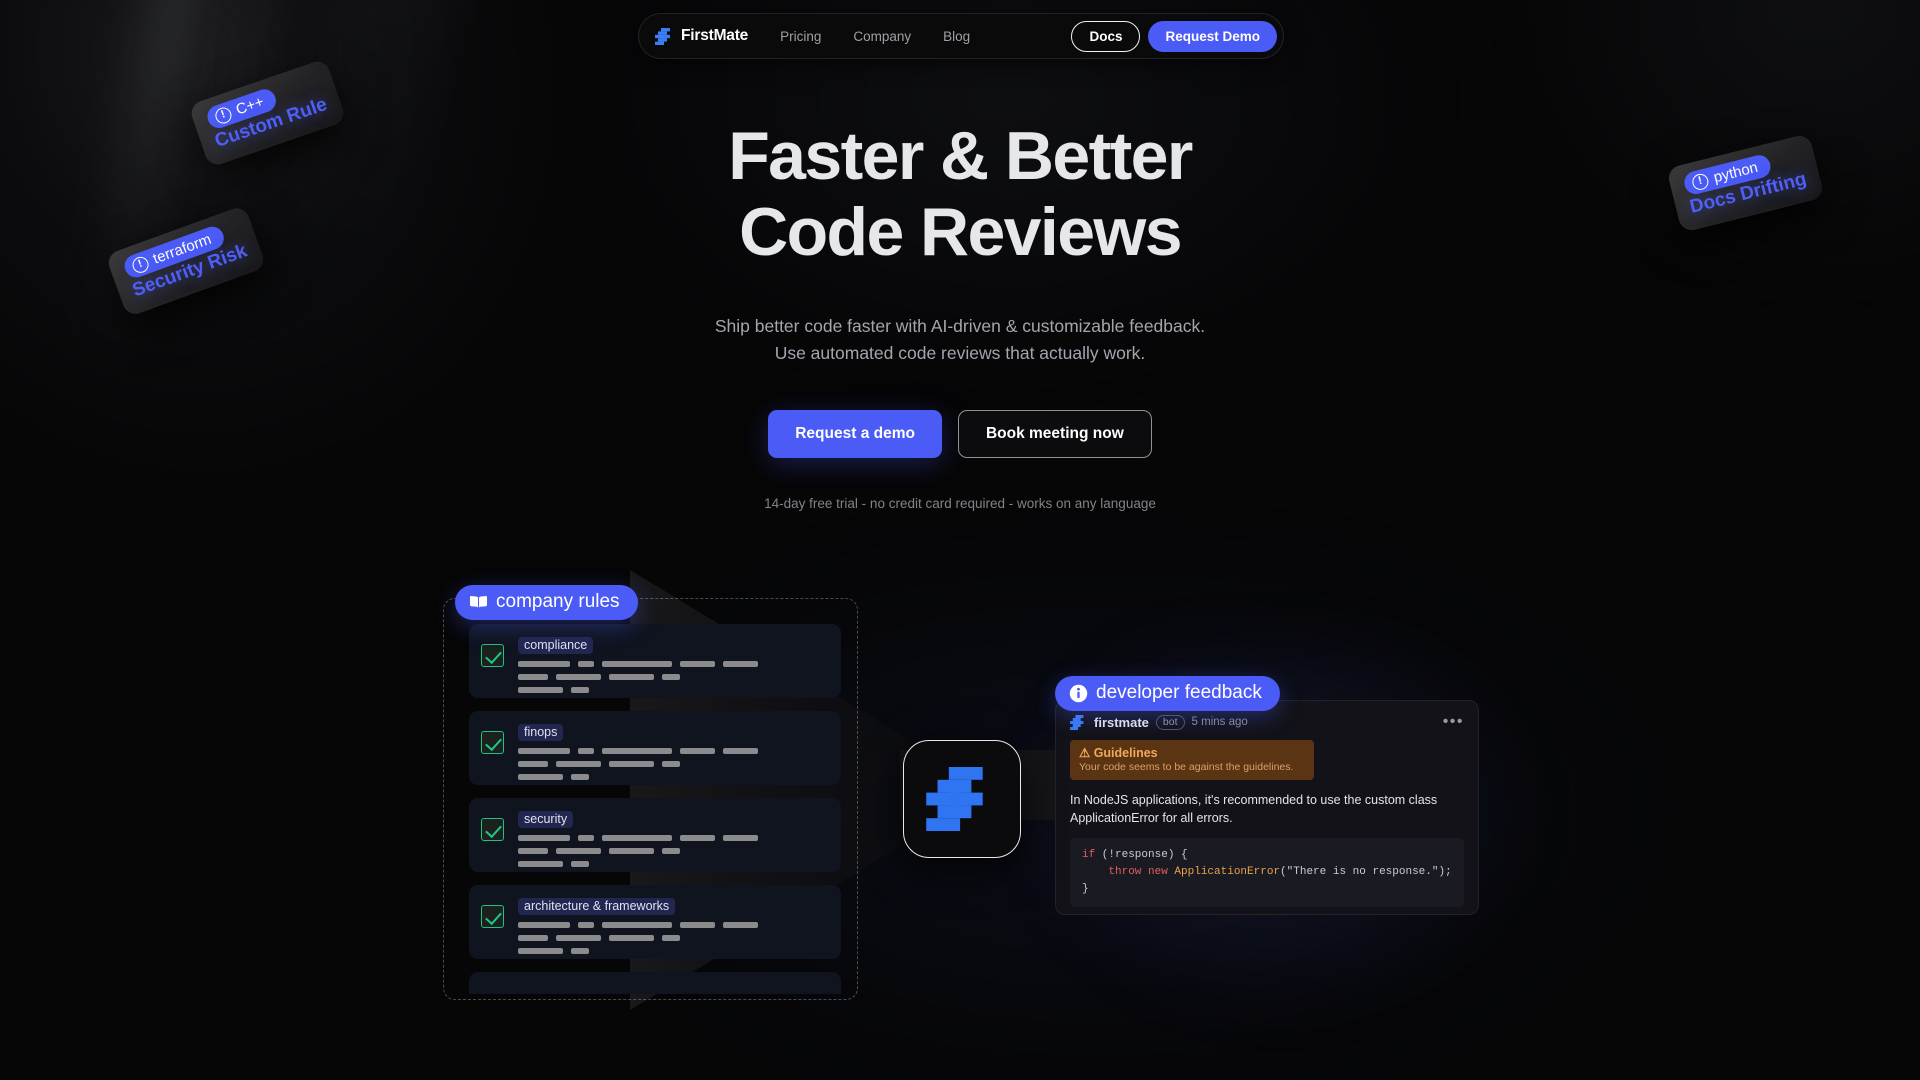  What do you see at coordinates (478, 601) in the screenshot?
I see `book-icon` at bounding box center [478, 601].